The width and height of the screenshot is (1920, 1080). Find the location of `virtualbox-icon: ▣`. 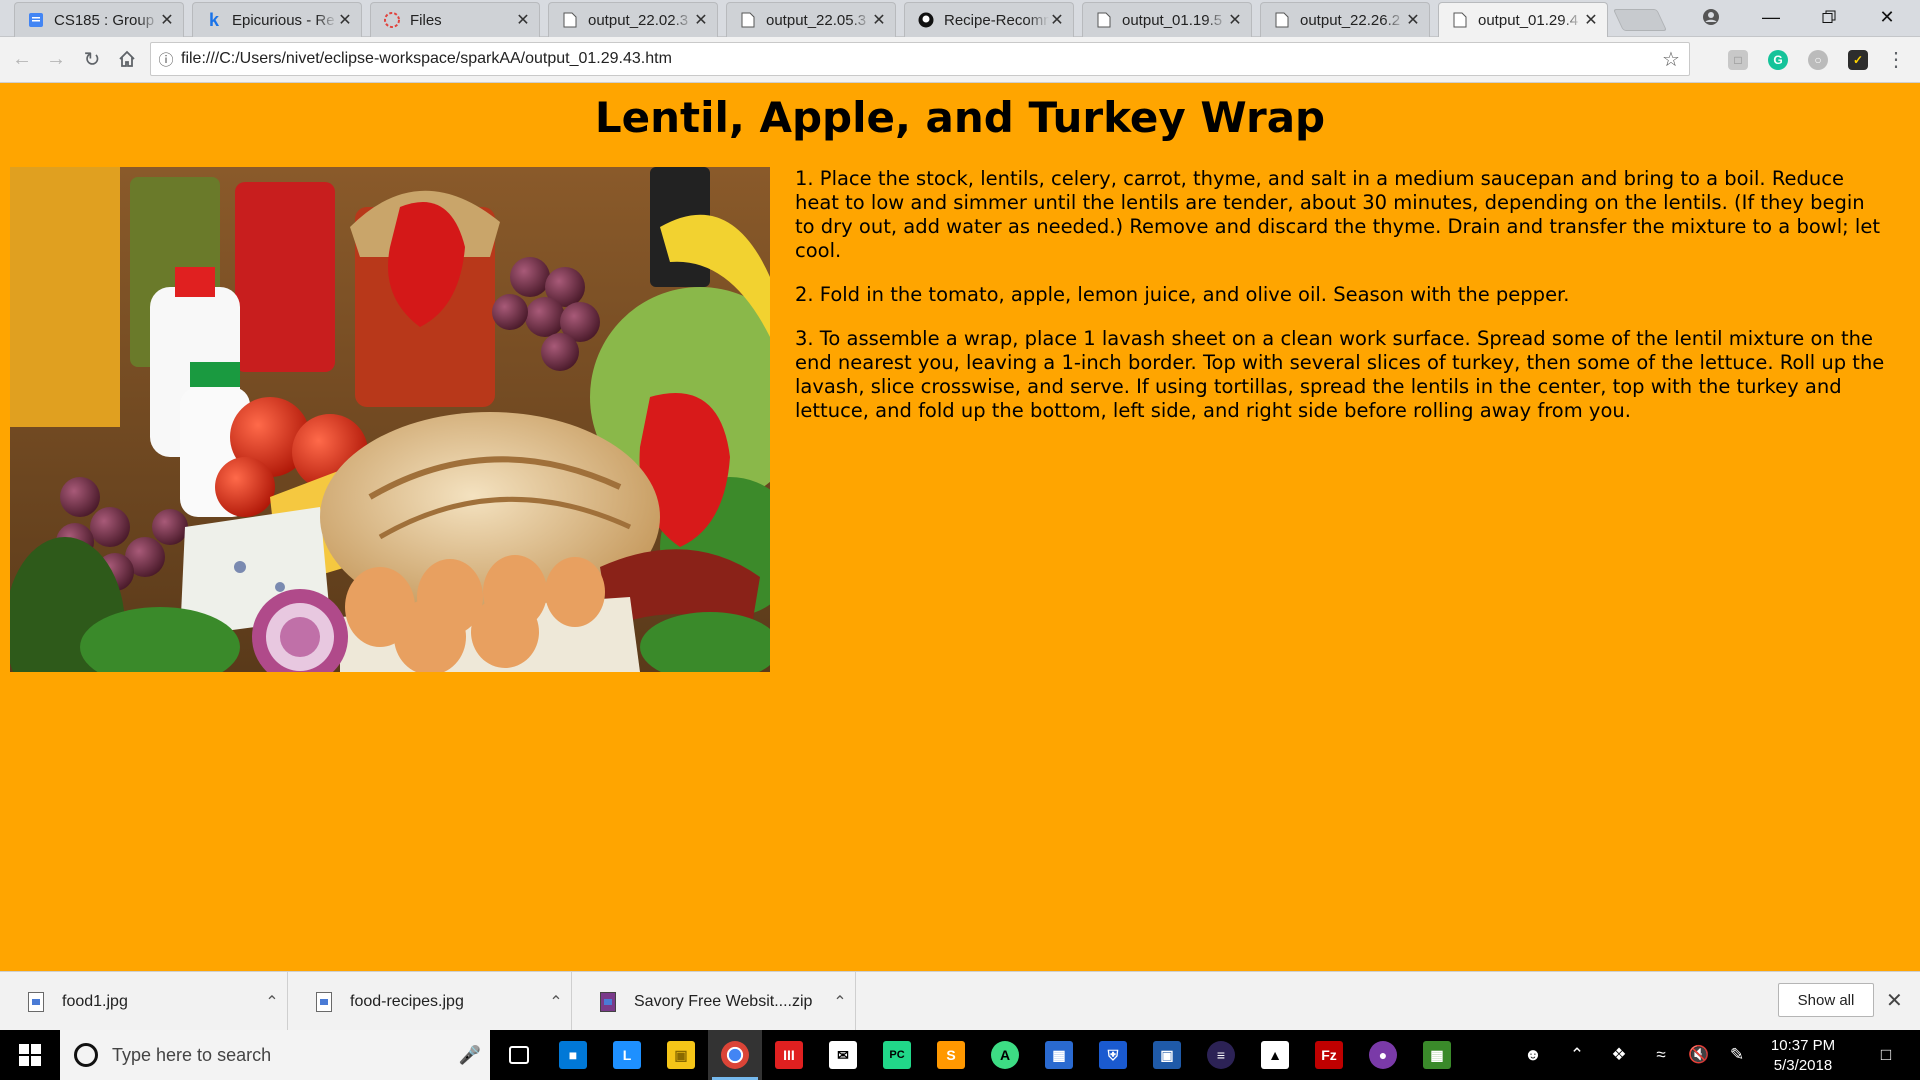

virtualbox-icon: ▣ is located at coordinates (1167, 1055).